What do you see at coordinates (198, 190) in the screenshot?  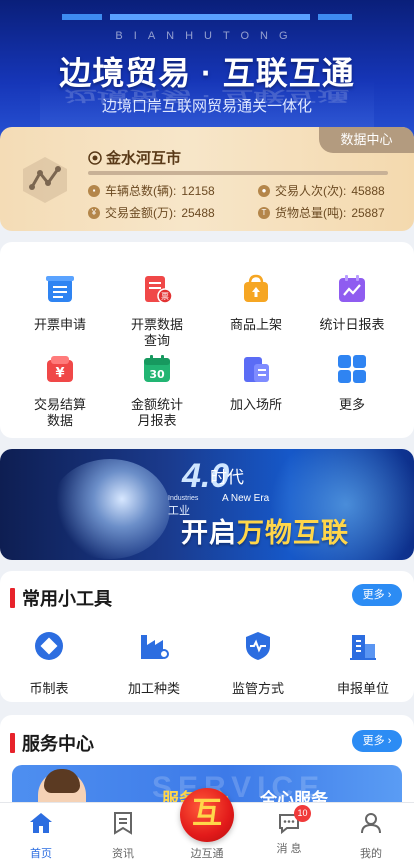 I see `stat-value: 12158` at bounding box center [198, 190].